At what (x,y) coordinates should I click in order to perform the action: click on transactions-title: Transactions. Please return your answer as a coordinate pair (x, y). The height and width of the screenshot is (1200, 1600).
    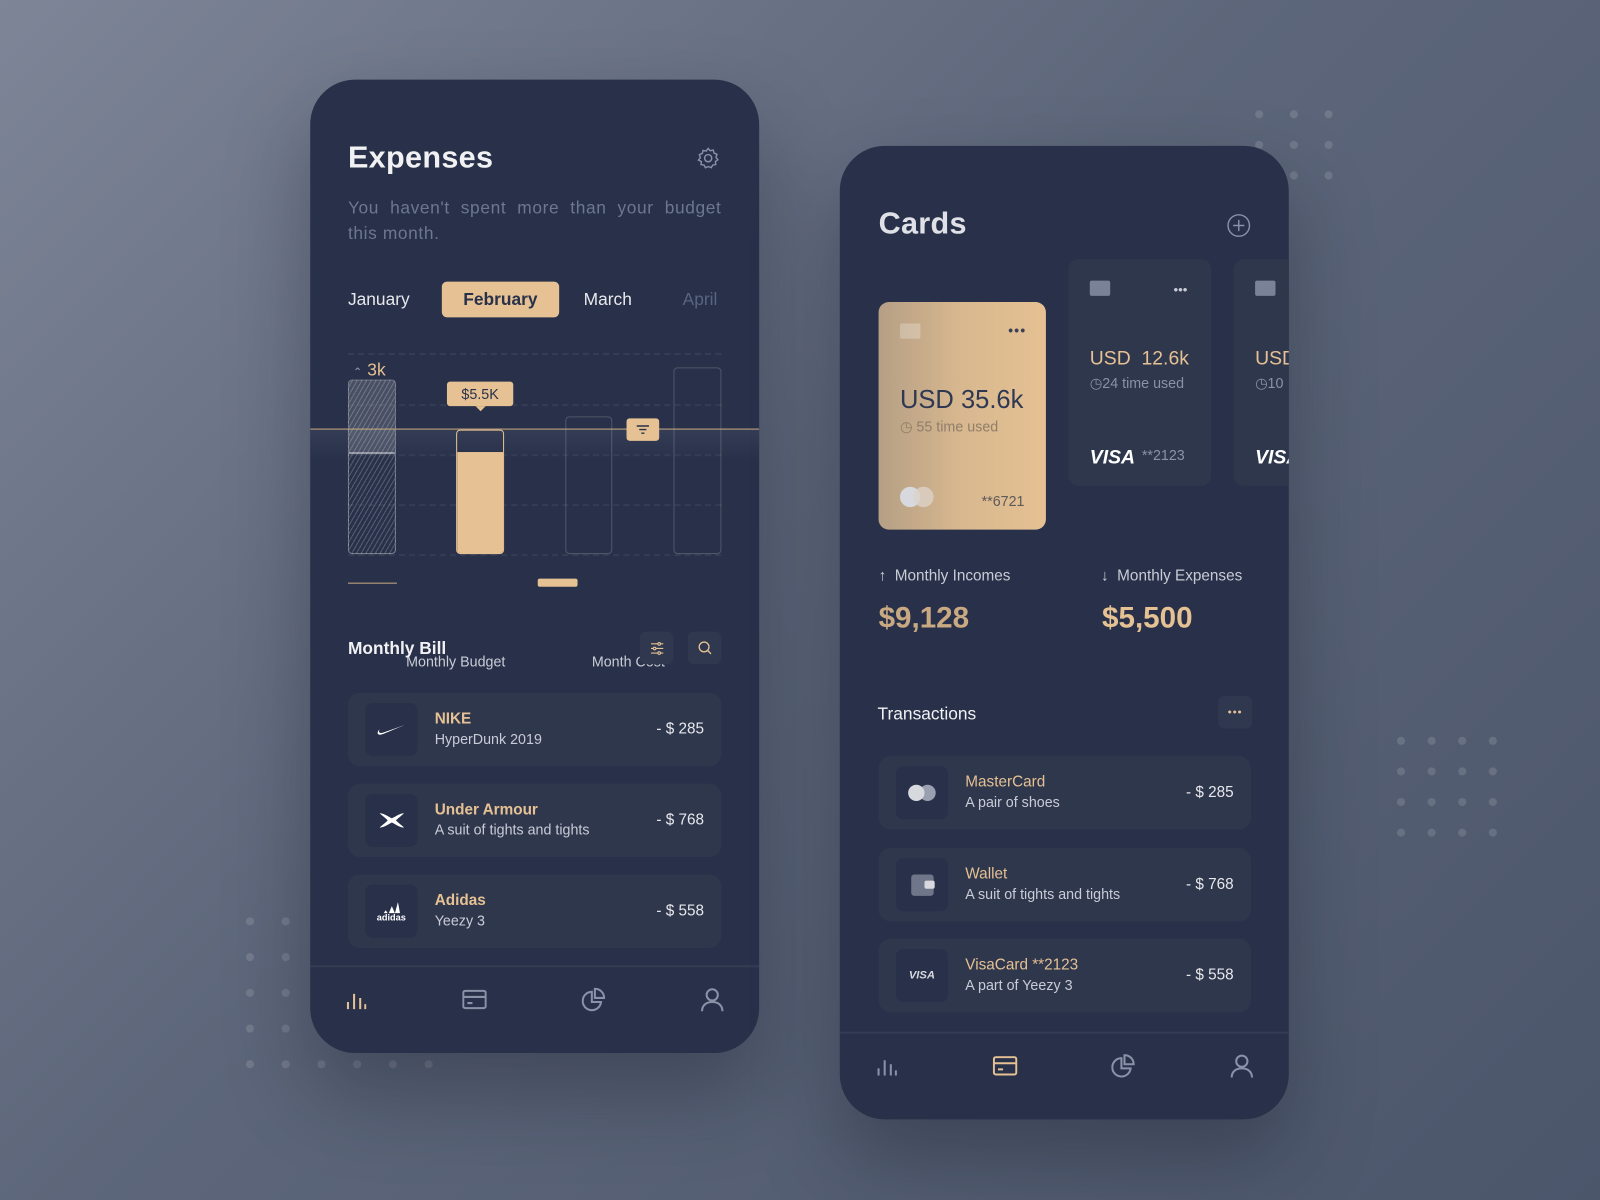
    Looking at the image, I should click on (927, 714).